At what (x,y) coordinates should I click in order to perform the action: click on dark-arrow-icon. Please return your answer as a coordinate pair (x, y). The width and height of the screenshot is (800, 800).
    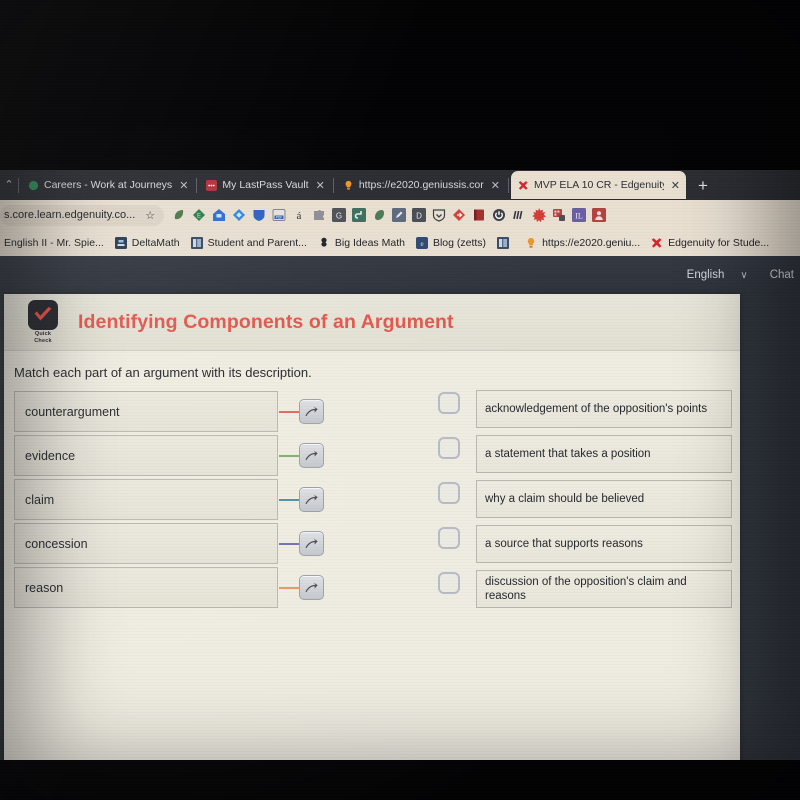
    Looking at the image, I should click on (359, 215).